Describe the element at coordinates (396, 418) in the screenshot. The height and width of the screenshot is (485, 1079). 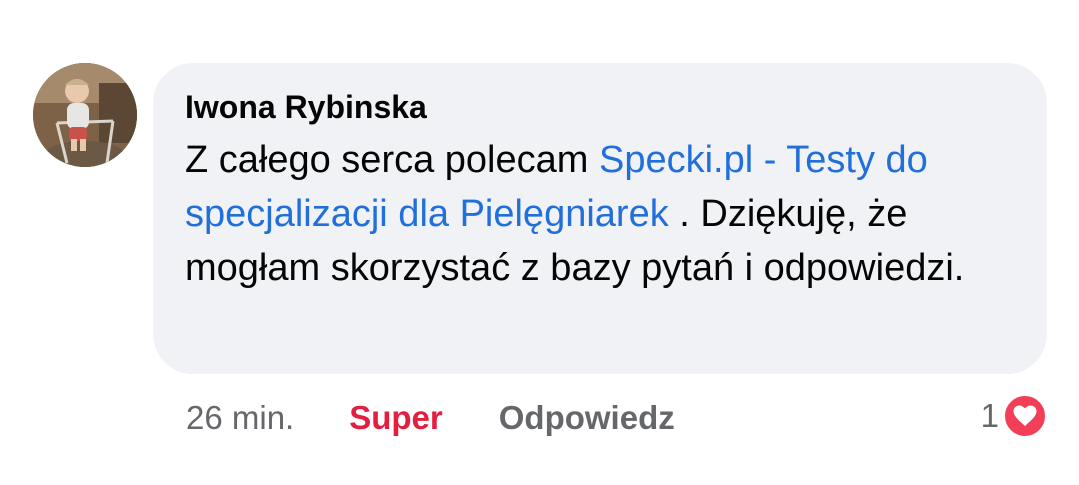
I see `reaction-super-button: Super` at that location.